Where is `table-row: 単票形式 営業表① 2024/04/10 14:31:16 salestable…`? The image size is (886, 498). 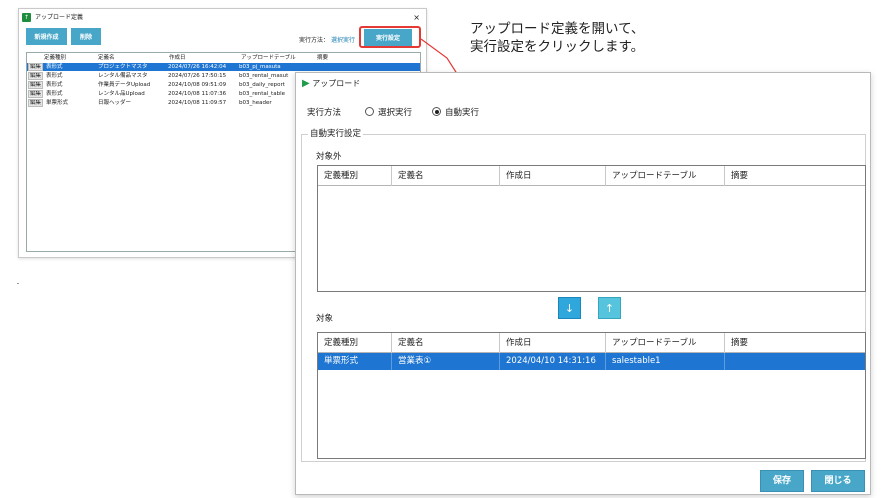 table-row: 単票形式 営業表① 2024/04/10 14:31:16 salestable… is located at coordinates (591, 361).